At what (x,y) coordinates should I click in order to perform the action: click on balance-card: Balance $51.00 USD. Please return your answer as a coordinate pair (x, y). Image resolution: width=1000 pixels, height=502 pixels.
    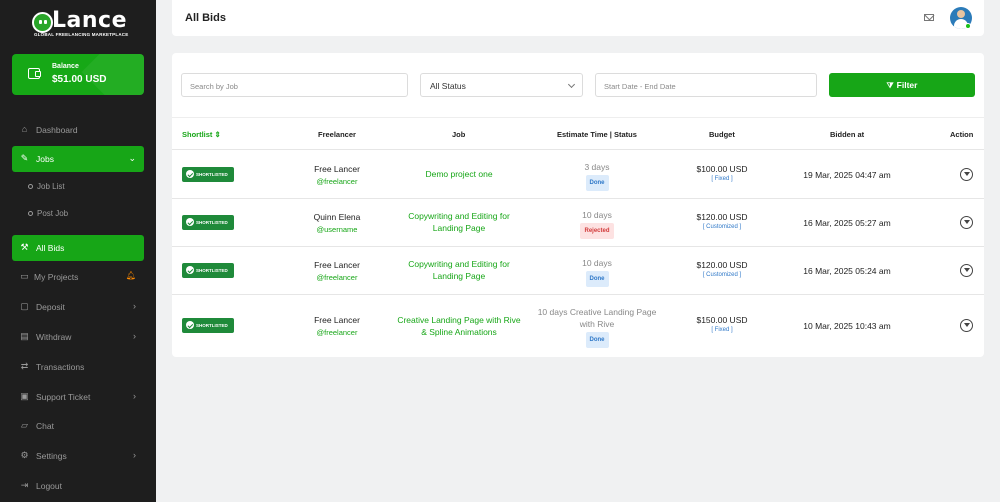
    Looking at the image, I should click on (78, 74).